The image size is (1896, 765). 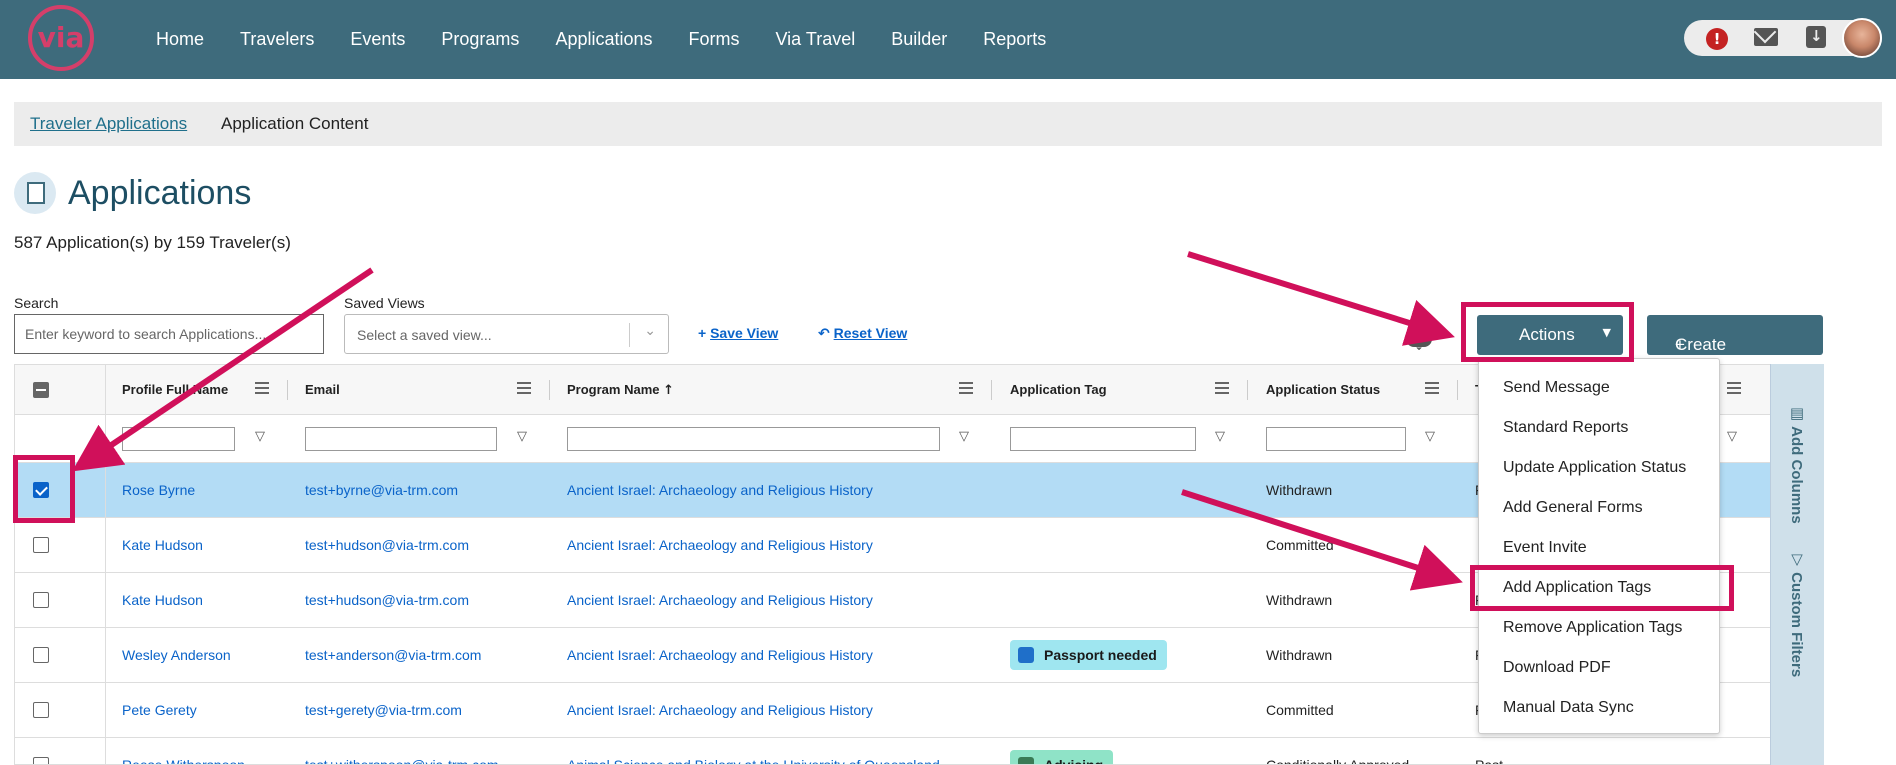 What do you see at coordinates (223, 369) in the screenshot?
I see `arrow-to-checkbox` at bounding box center [223, 369].